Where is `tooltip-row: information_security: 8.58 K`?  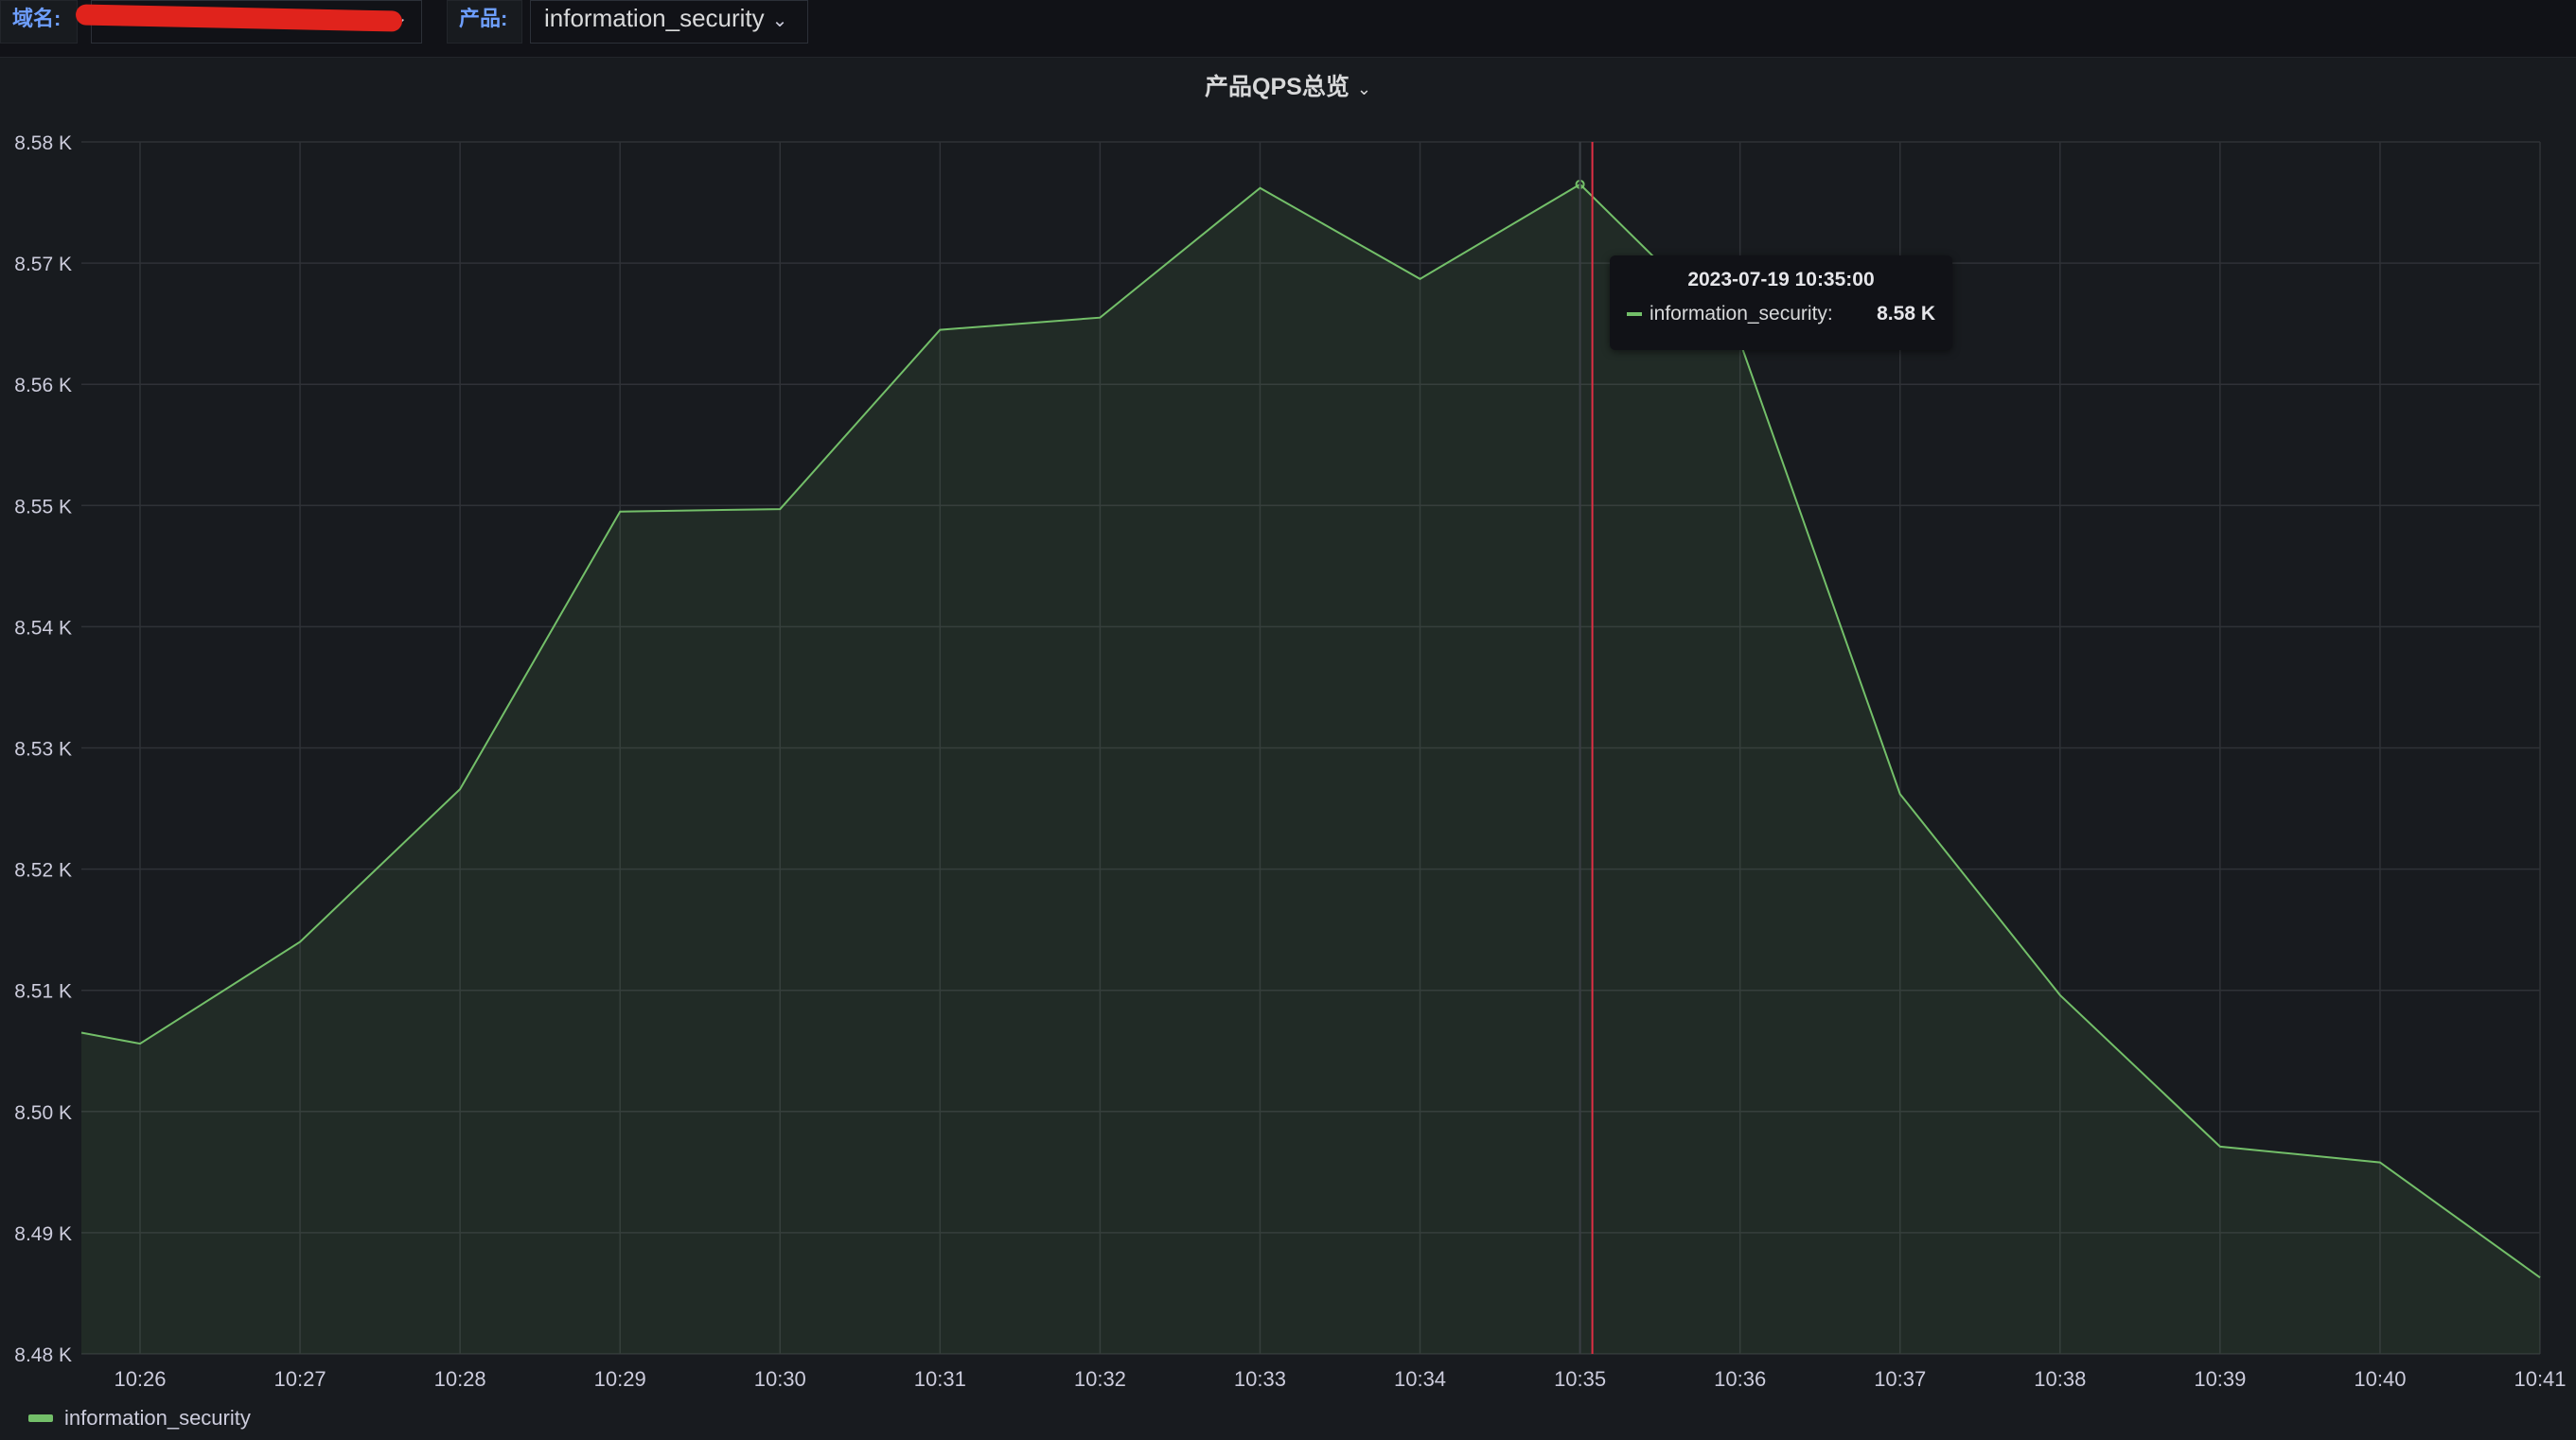 tooltip-row: information_security: 8.58 K is located at coordinates (1781, 314).